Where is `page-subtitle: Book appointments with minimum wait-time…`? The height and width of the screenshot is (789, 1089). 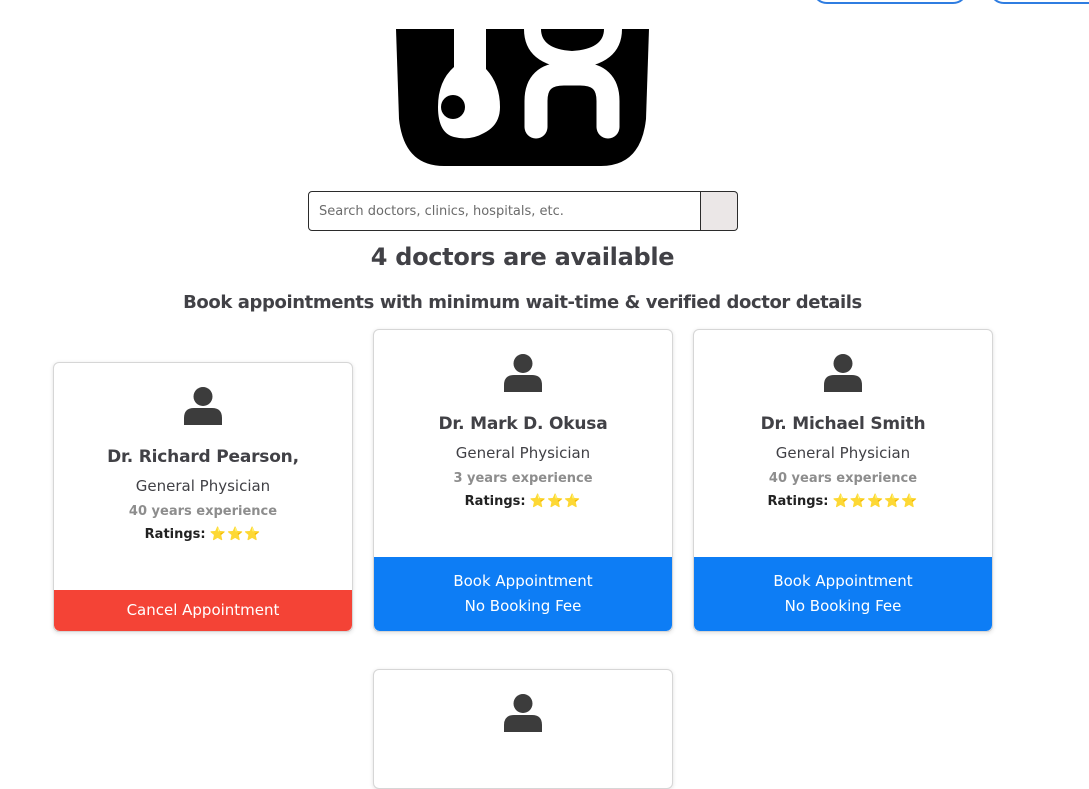
page-subtitle: Book appointments with minimum wait-time… is located at coordinates (522, 302).